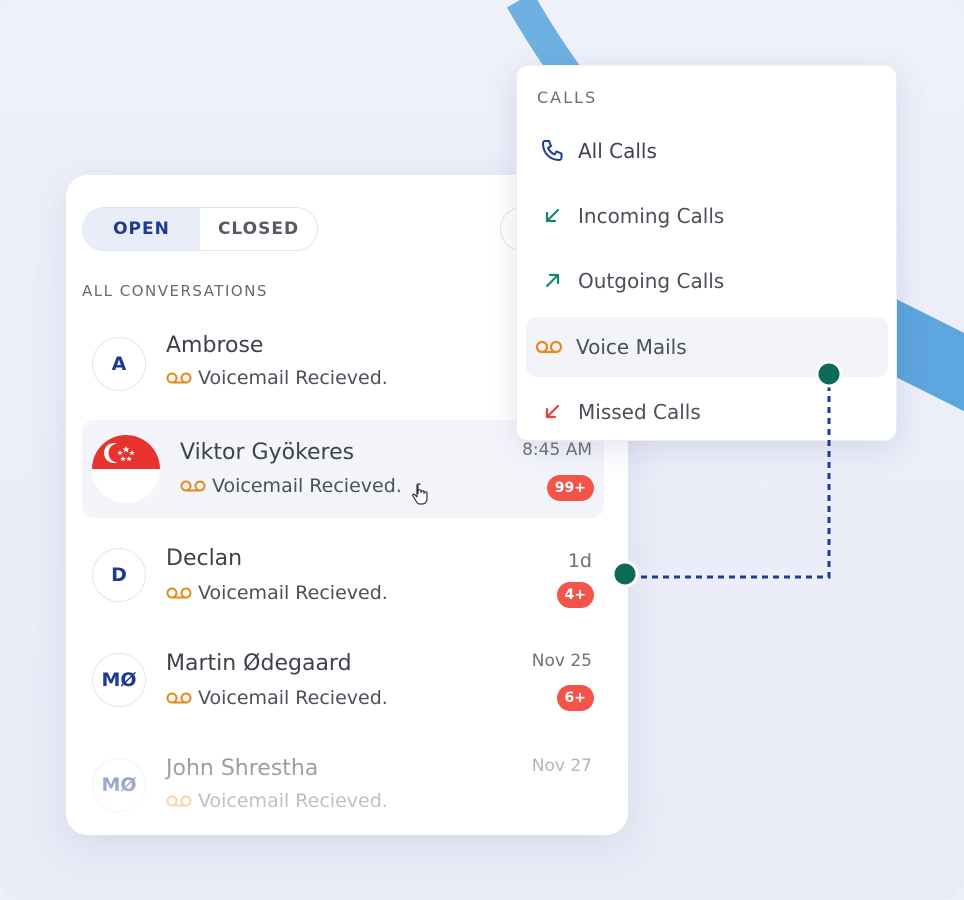 This screenshot has height=900, width=964. I want to click on contact-name: Ambrose, so click(215, 345).